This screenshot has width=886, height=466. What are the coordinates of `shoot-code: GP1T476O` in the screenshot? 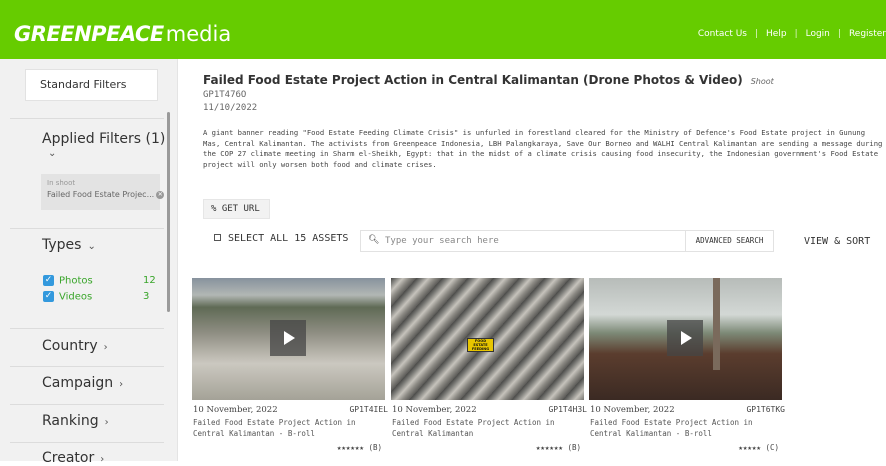 It's located at (225, 95).